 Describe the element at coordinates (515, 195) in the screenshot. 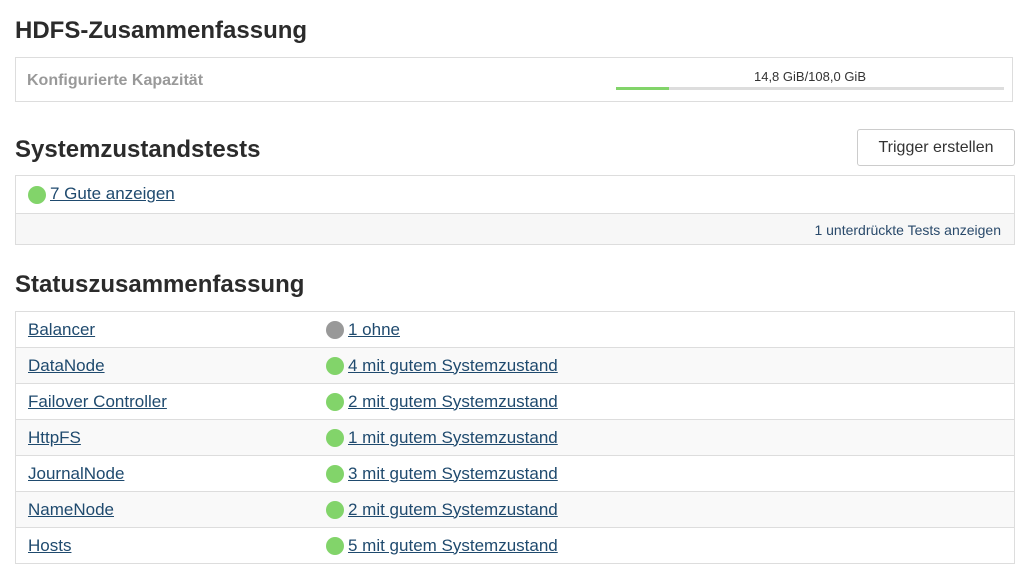

I see `health-tests-good-row: 7 Gute anzeigen` at that location.